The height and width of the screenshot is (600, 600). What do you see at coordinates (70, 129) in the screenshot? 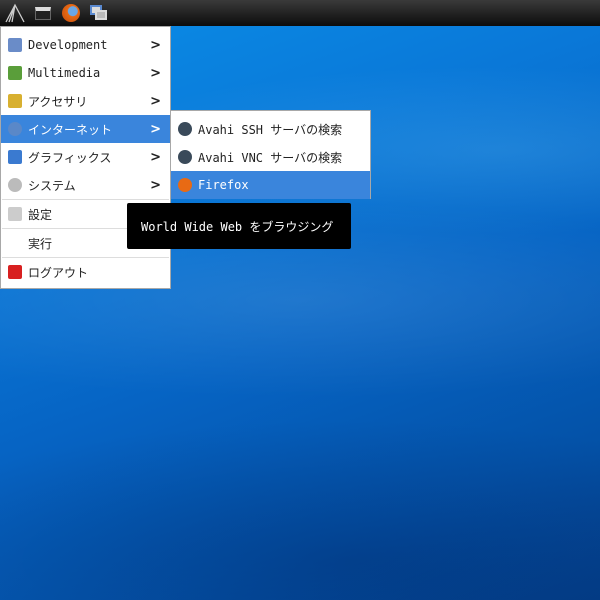
I see `menu-item-label: インターネット` at bounding box center [70, 129].